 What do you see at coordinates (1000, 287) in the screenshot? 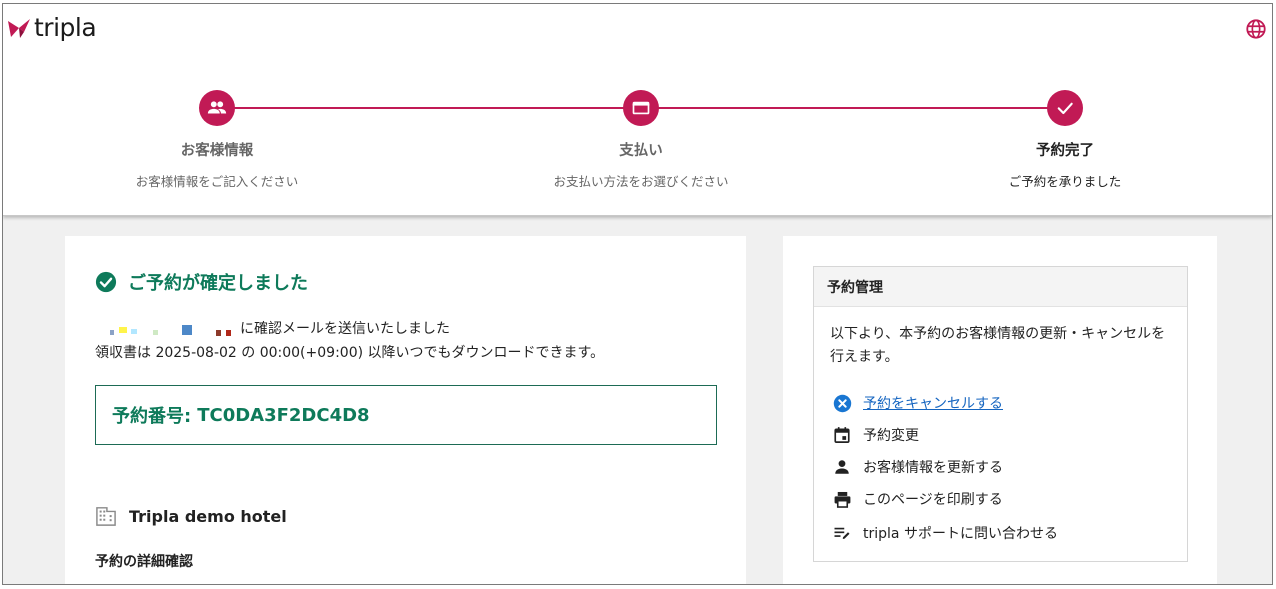
I see `management-heading: 予約管理` at bounding box center [1000, 287].